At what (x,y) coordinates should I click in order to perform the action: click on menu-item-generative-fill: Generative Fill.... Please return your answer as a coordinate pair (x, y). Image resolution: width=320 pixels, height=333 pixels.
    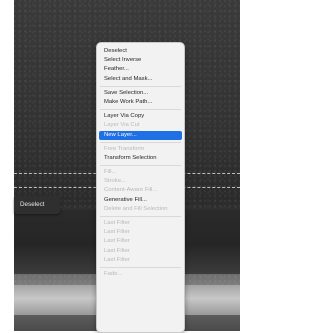
    Looking at the image, I should click on (140, 200).